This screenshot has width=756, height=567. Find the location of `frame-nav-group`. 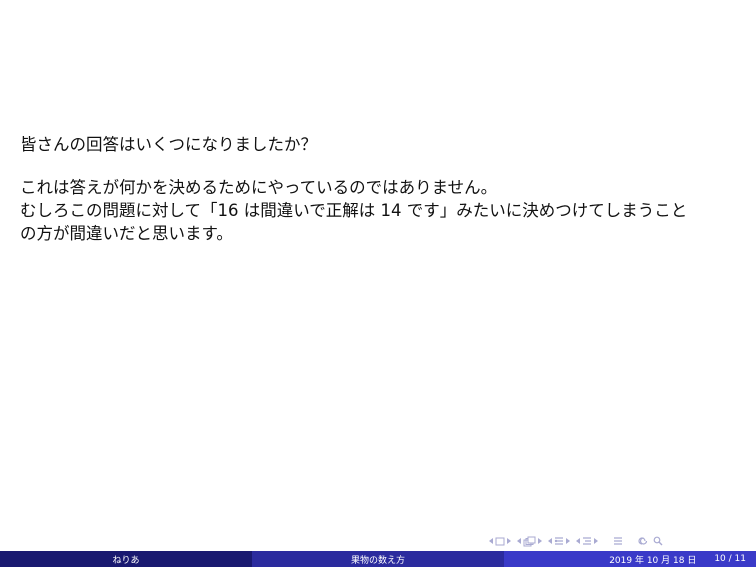

frame-nav-group is located at coordinates (529, 541).